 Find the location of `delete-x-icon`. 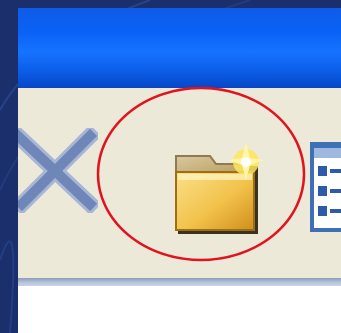

delete-x-icon is located at coordinates (60, 170).